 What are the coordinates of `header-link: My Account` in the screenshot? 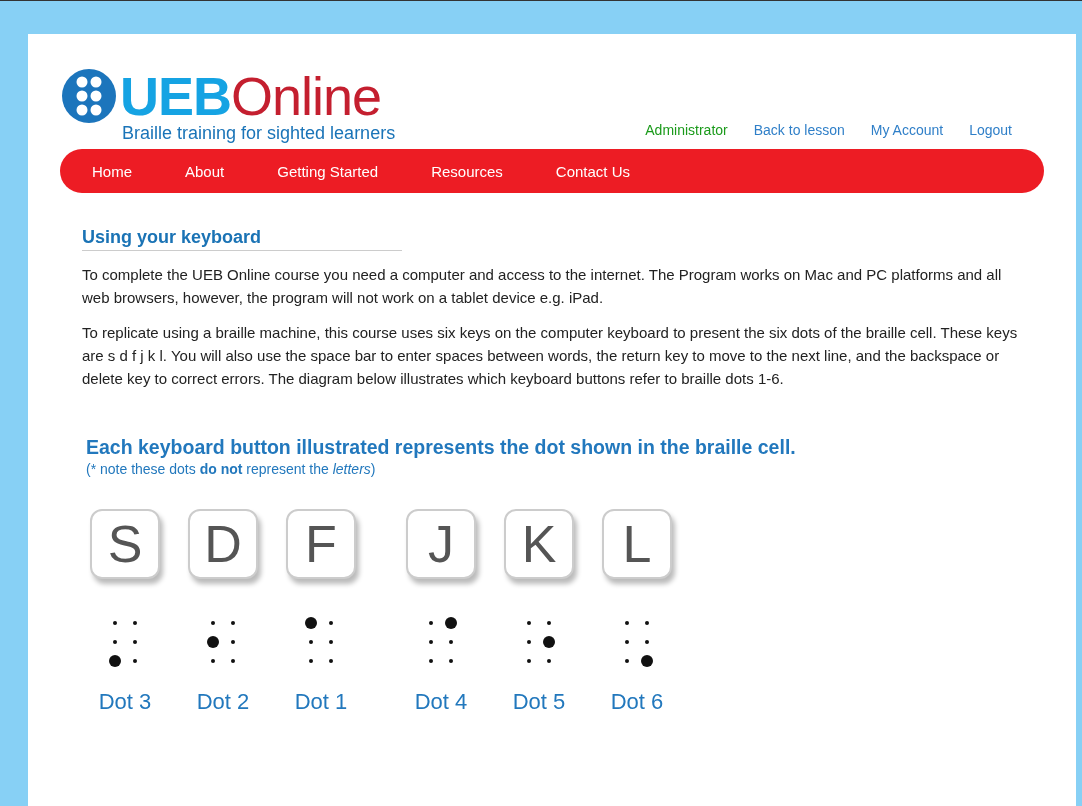 It's located at (907, 130).